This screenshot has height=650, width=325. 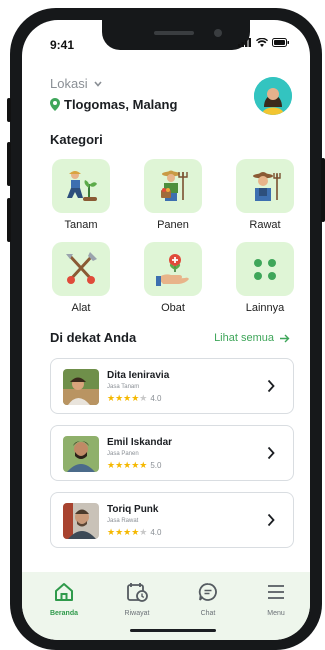 What do you see at coordinates (123, 387) in the screenshot?
I see `provider-role: Jasa Tanam` at bounding box center [123, 387].